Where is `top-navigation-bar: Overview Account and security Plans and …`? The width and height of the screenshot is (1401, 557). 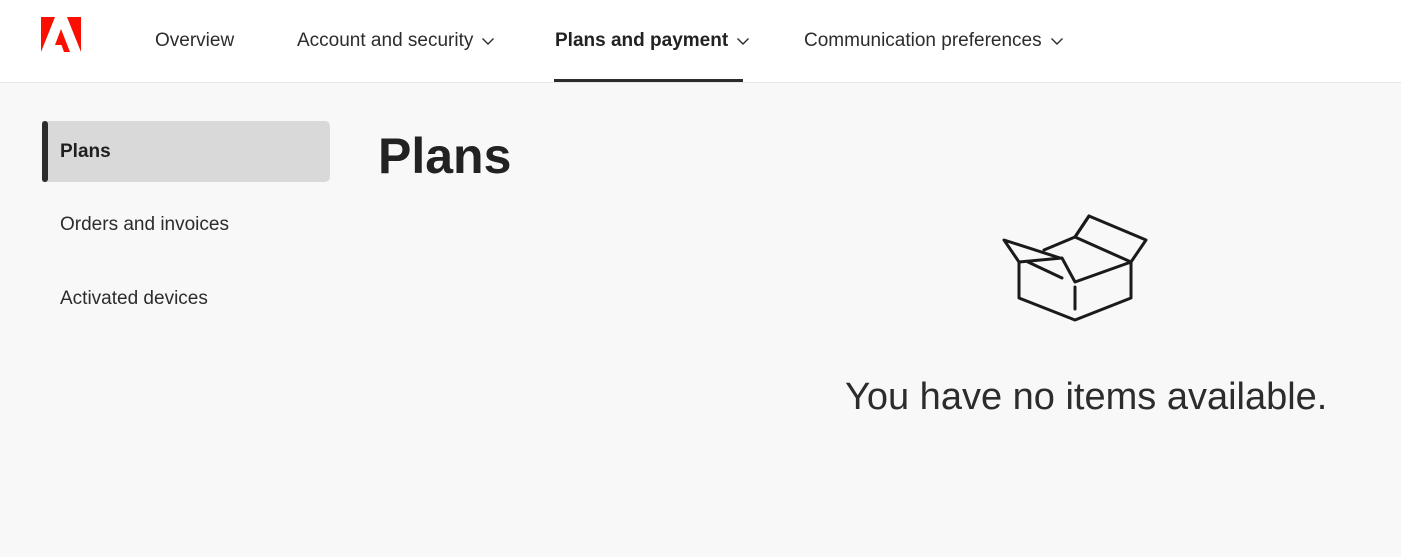
top-navigation-bar: Overview Account and security Plans and … is located at coordinates (700, 41).